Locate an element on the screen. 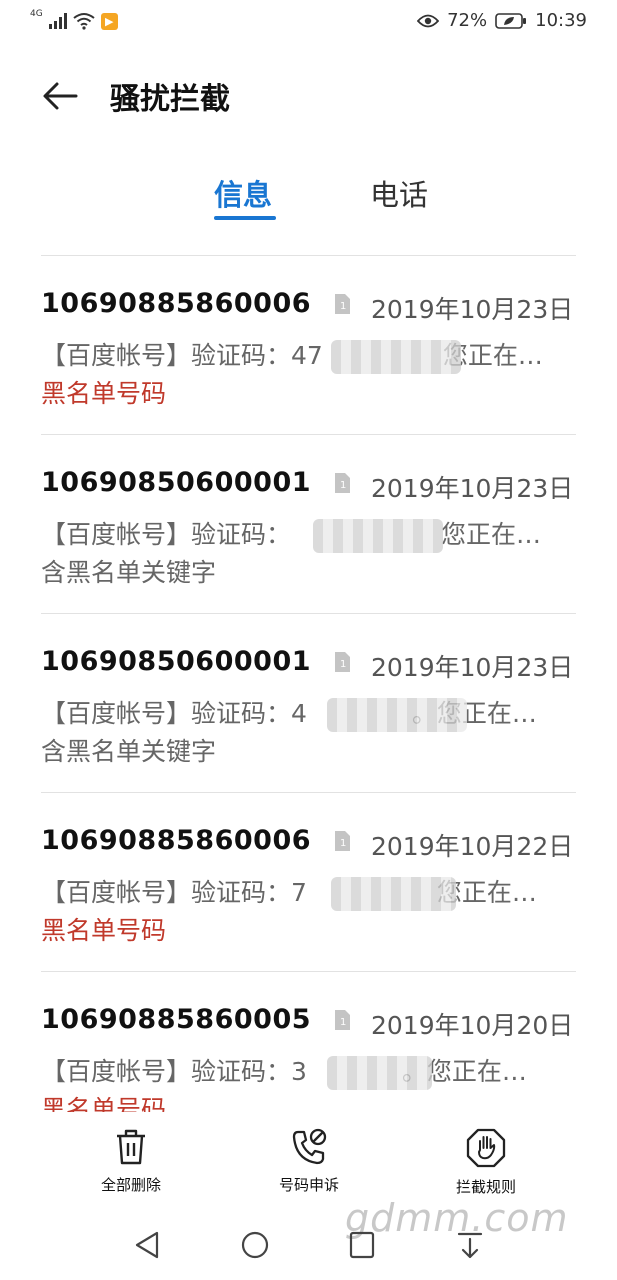 This screenshot has width=617, height=1280. eye-comfort-icon is located at coordinates (428, 20).